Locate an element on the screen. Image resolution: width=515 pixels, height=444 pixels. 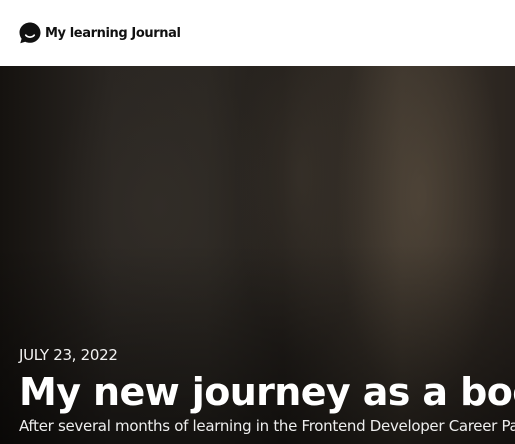
post-title: My new journey as a bootcamp student. is located at coordinates (267, 392).